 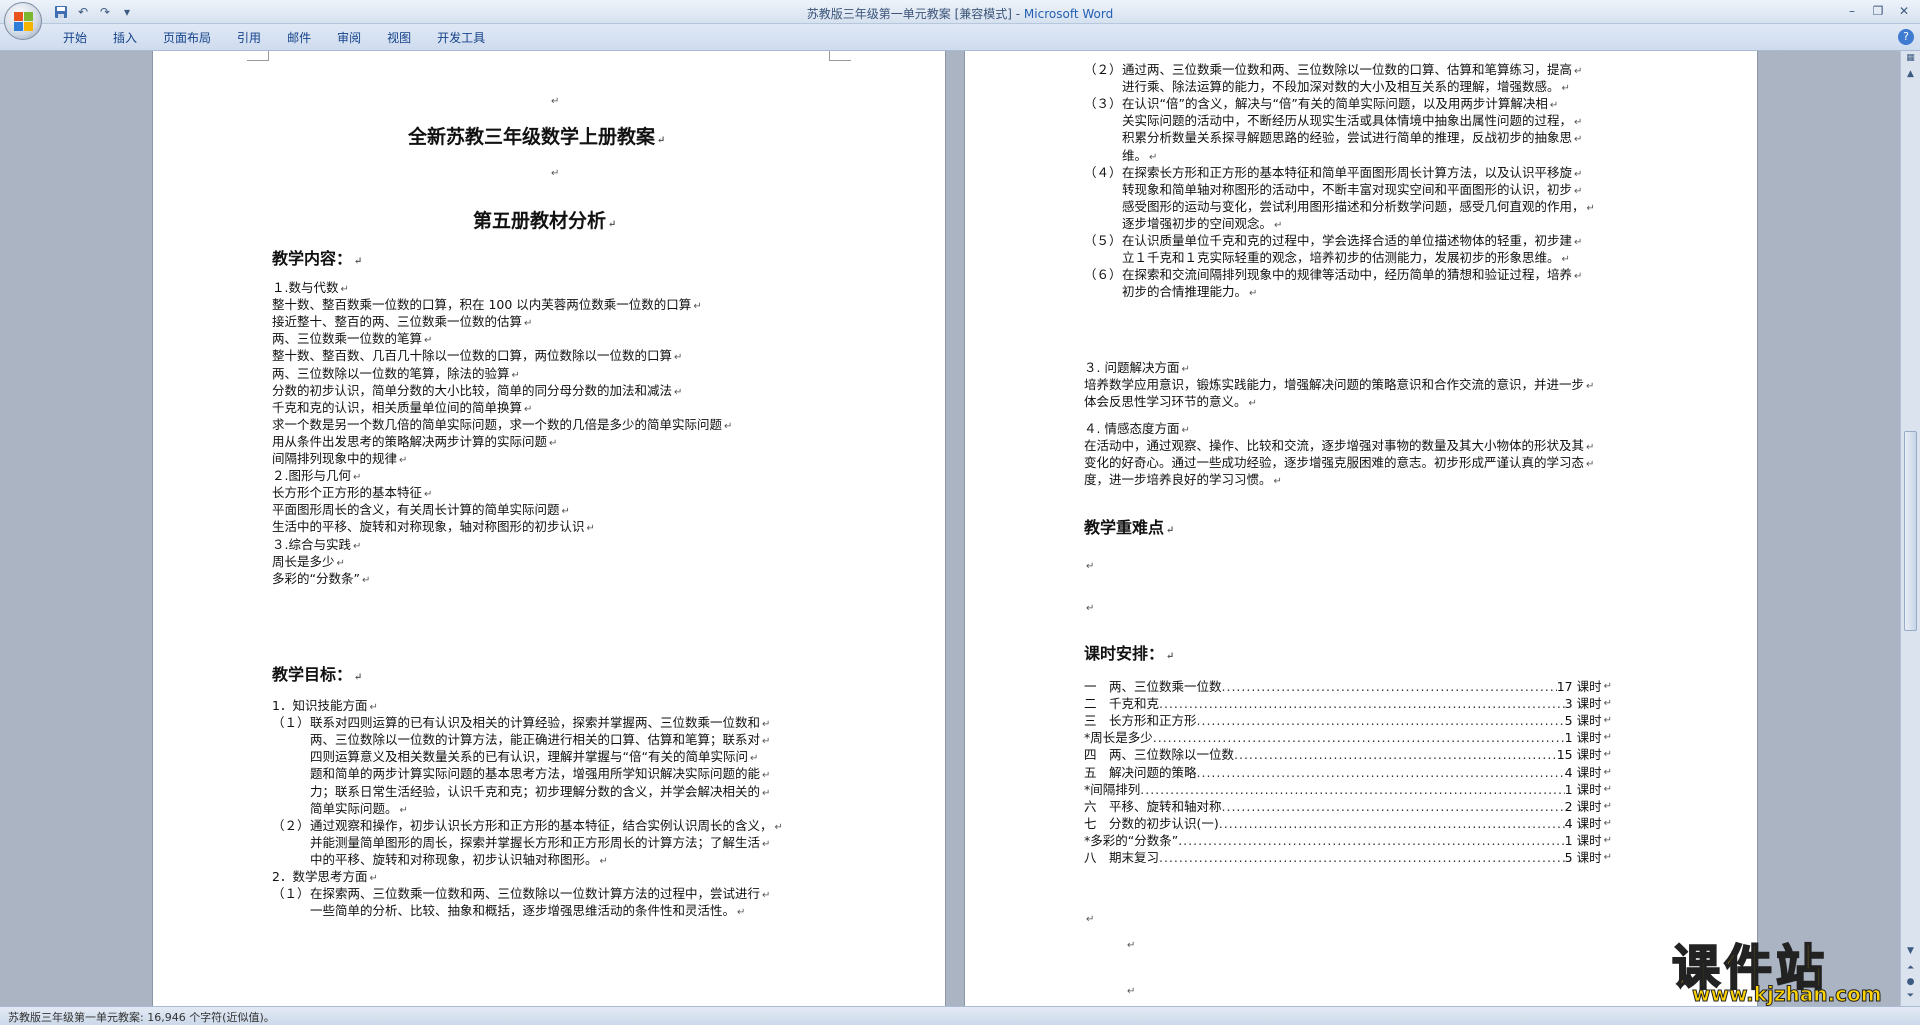 What do you see at coordinates (1910, 531) in the screenshot?
I see `scrollbar-thumb` at bounding box center [1910, 531].